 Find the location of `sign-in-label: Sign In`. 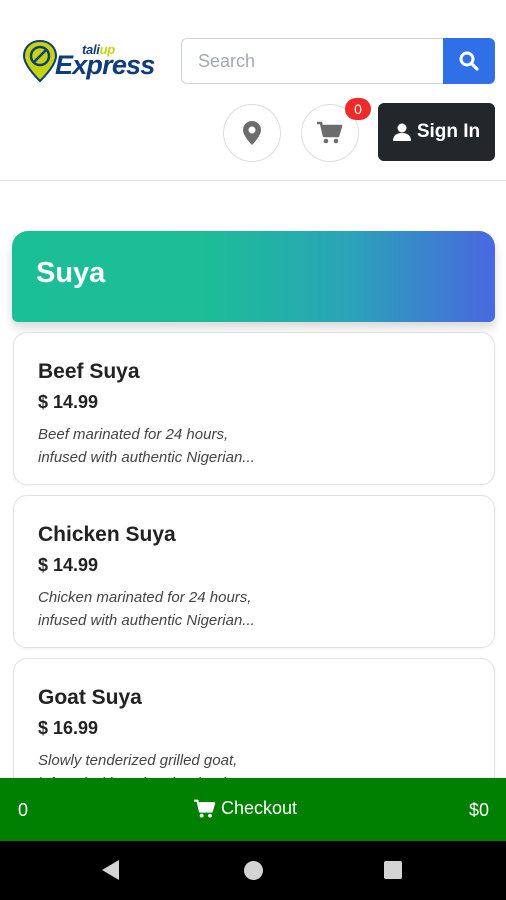

sign-in-label: Sign In is located at coordinates (448, 131).